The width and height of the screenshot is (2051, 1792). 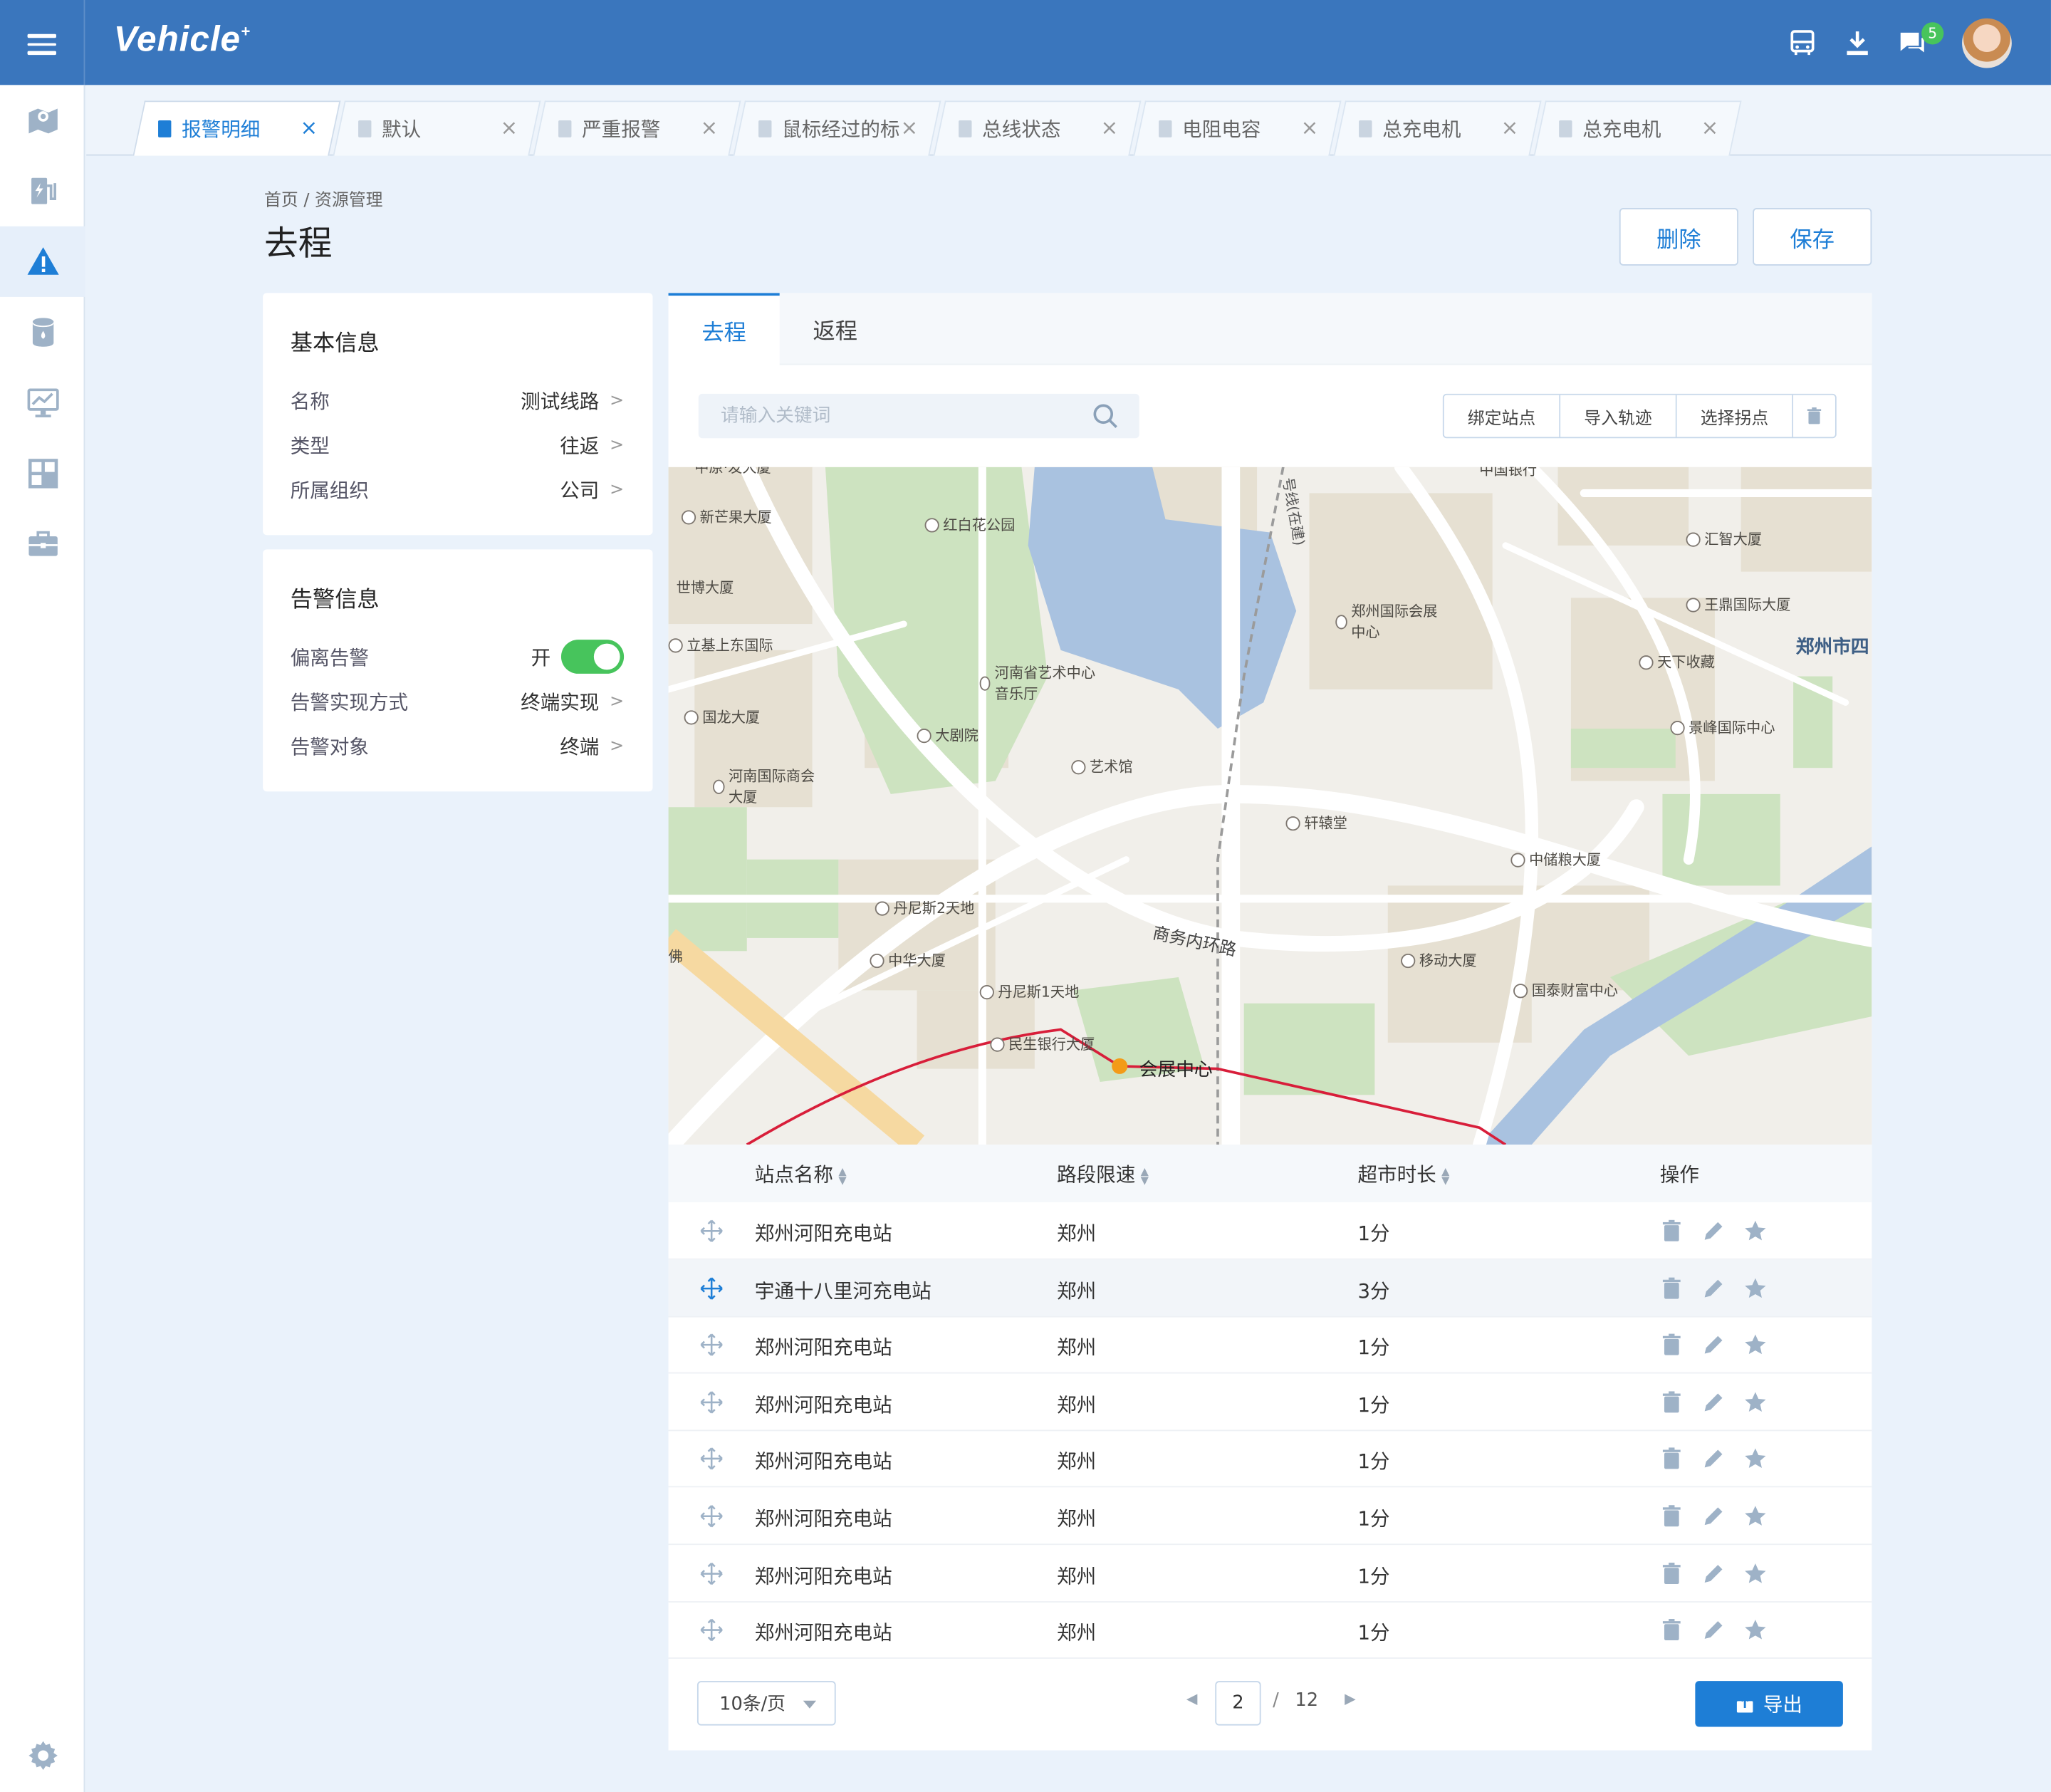 I want to click on monitor-chart-icon, so click(x=42, y=403).